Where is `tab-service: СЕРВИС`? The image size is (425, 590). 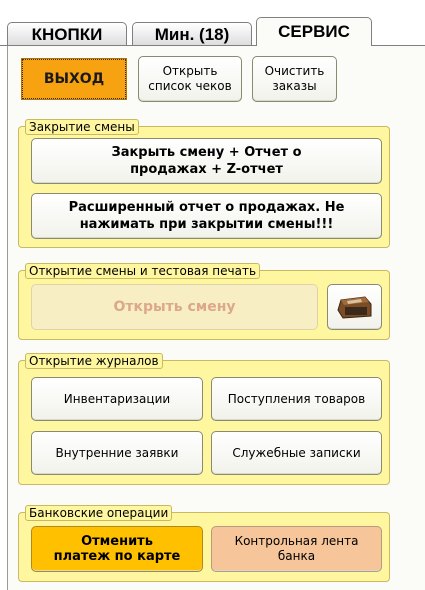 tab-service: СЕРВИС is located at coordinates (314, 31).